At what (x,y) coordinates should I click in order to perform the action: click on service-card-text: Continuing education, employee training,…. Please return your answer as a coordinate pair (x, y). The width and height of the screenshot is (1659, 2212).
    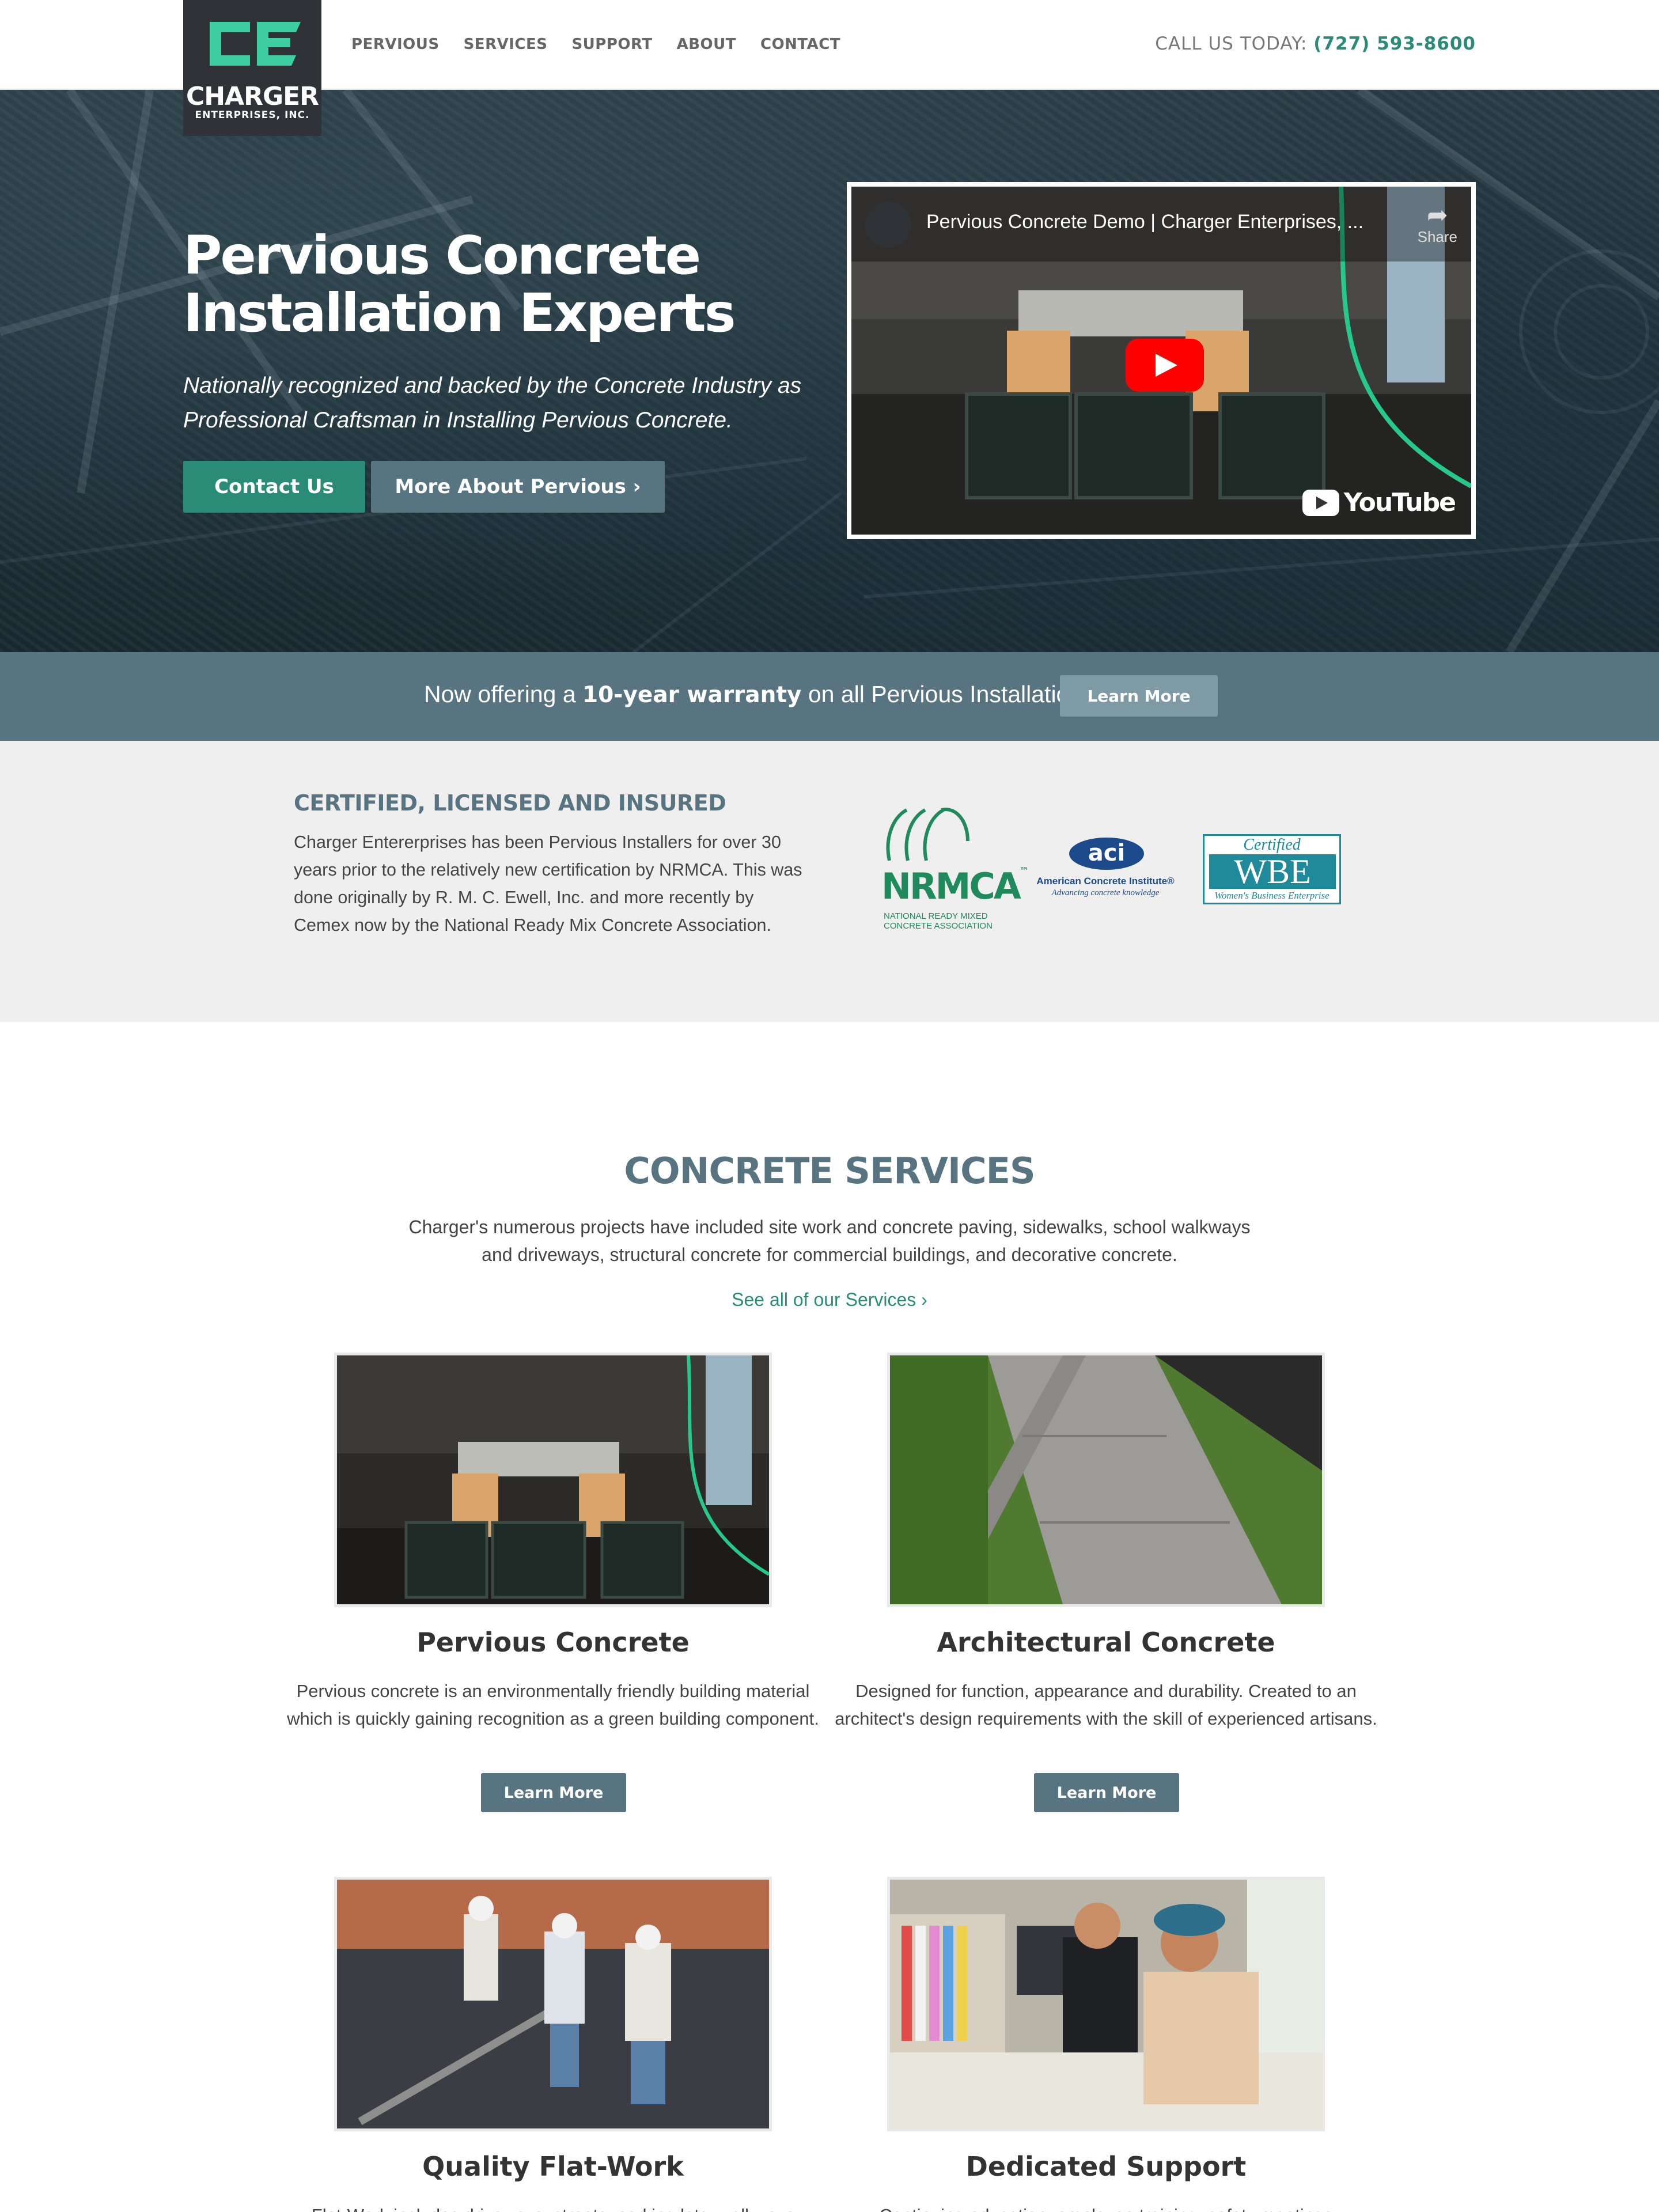
    Looking at the image, I should click on (1106, 2207).